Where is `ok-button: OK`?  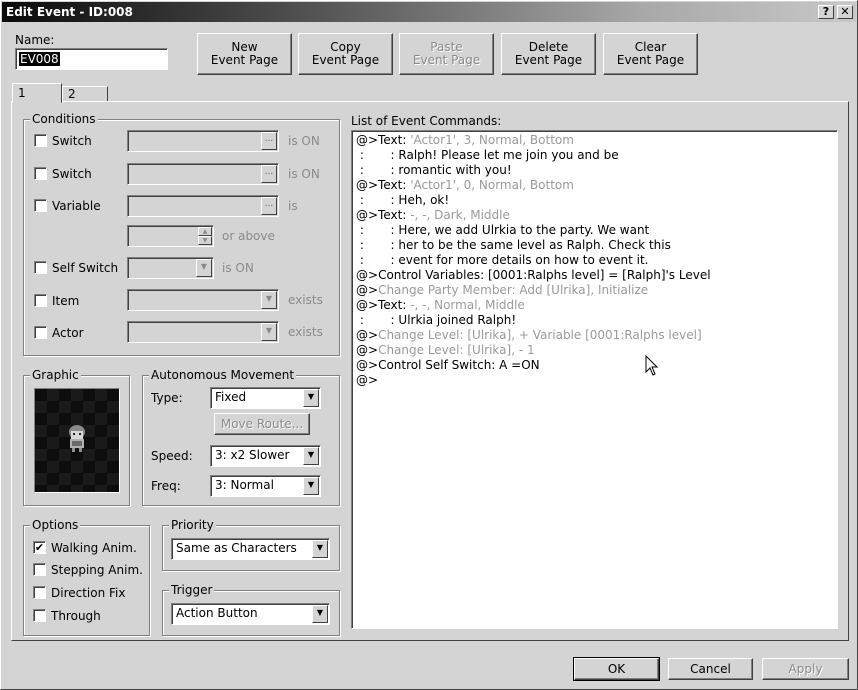 ok-button: OK is located at coordinates (616, 669).